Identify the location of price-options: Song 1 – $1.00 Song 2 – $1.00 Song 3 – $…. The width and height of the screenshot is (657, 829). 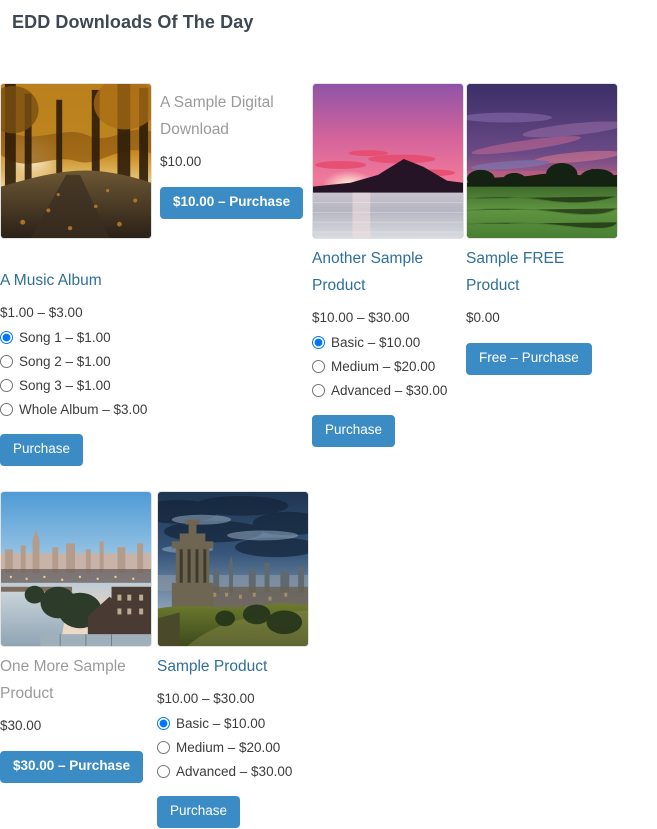
(76, 374).